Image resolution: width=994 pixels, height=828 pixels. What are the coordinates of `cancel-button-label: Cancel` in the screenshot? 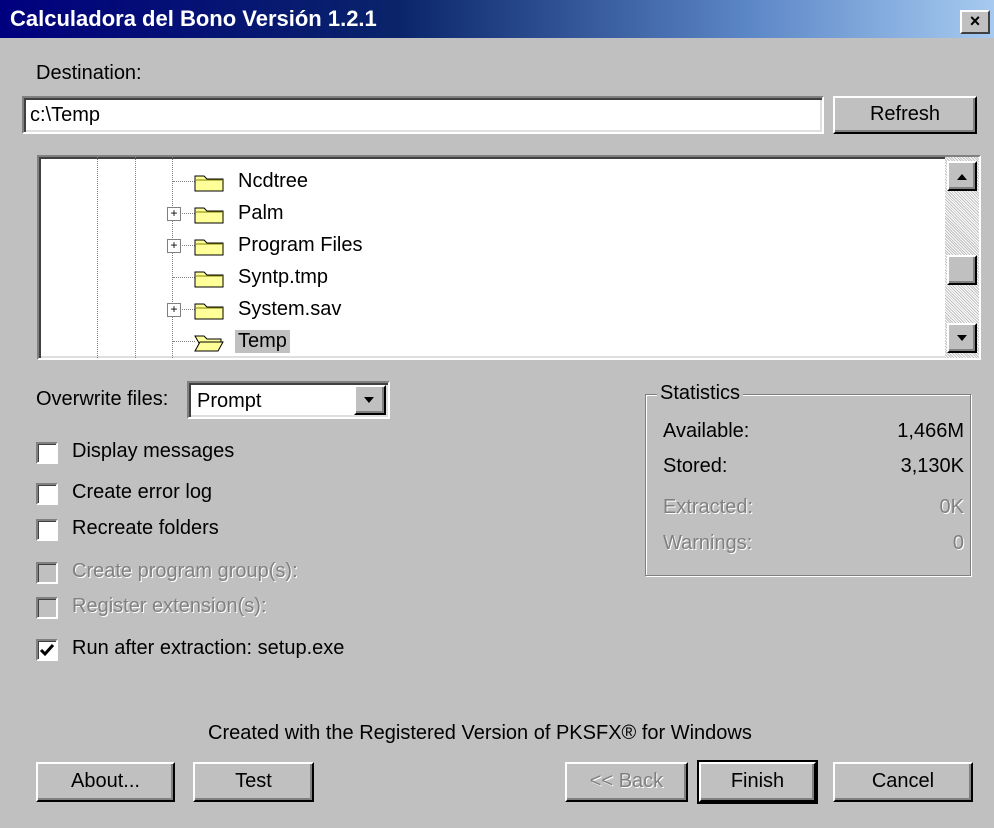 It's located at (903, 781).